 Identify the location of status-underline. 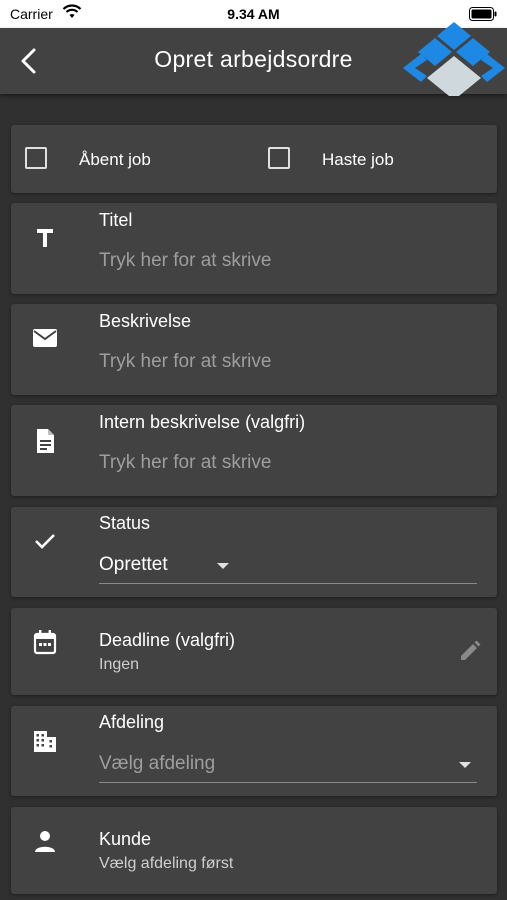
(288, 583).